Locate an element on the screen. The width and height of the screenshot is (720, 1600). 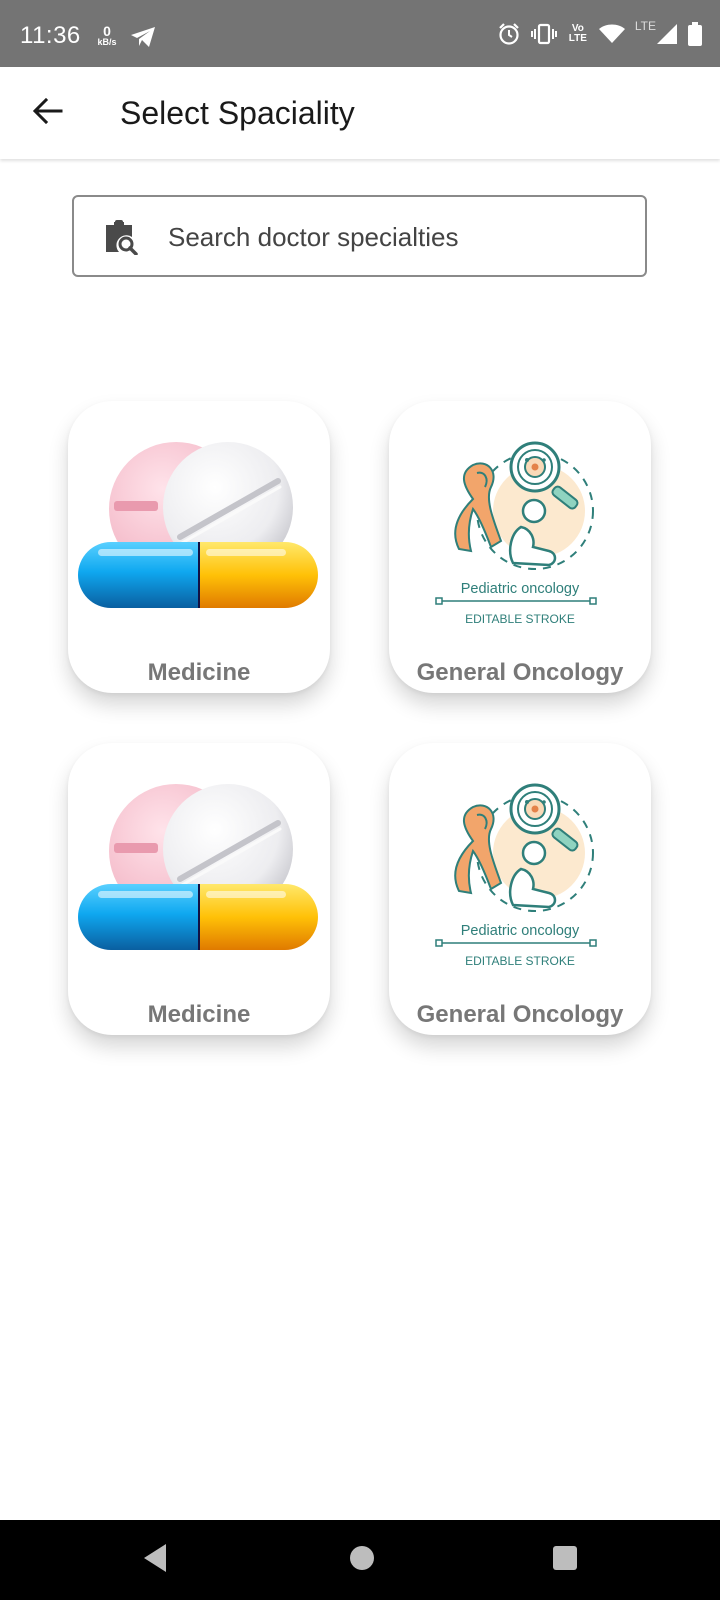
battery-icon is located at coordinates (695, 34).